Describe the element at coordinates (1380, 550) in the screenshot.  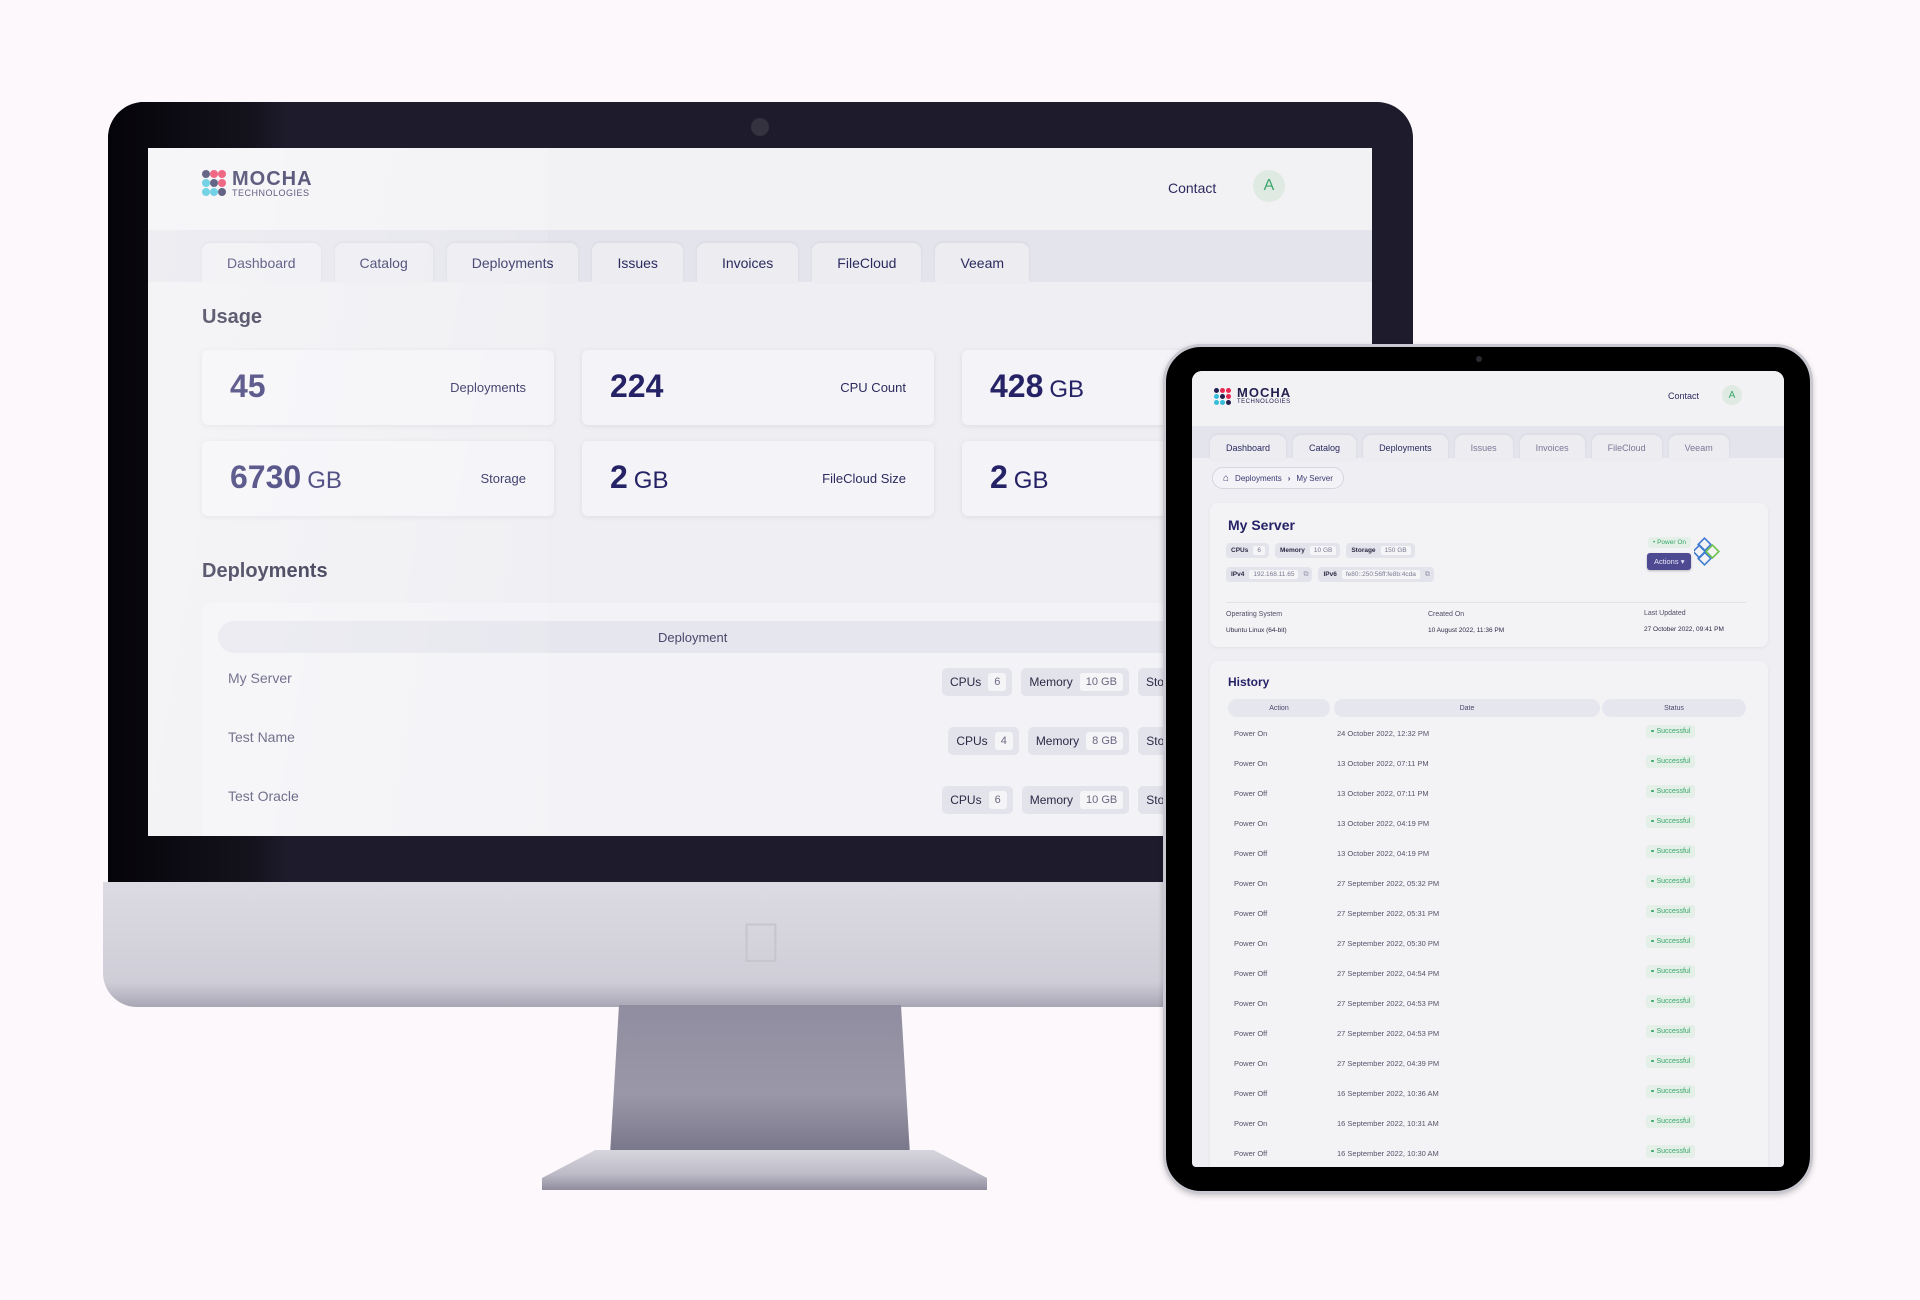
I see `storage-chip: Storage150 GB` at that location.